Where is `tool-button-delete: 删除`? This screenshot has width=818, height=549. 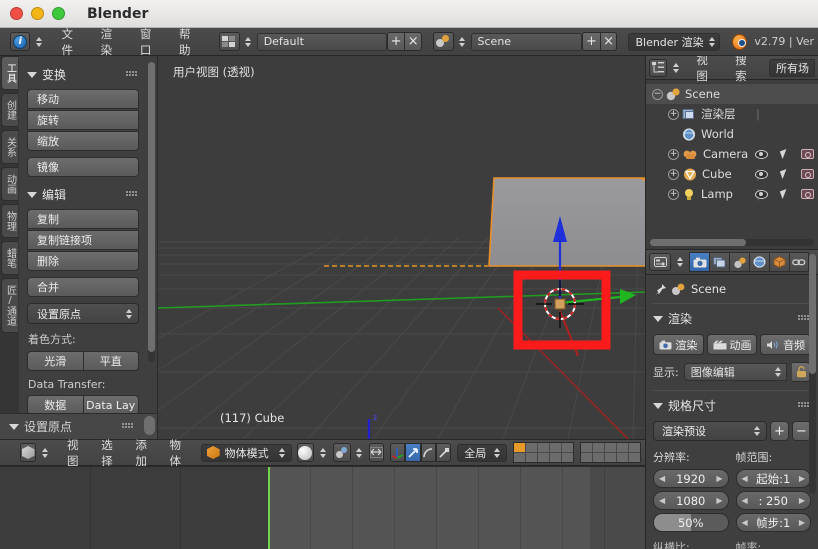 tool-button-delete: 删除 is located at coordinates (83, 261).